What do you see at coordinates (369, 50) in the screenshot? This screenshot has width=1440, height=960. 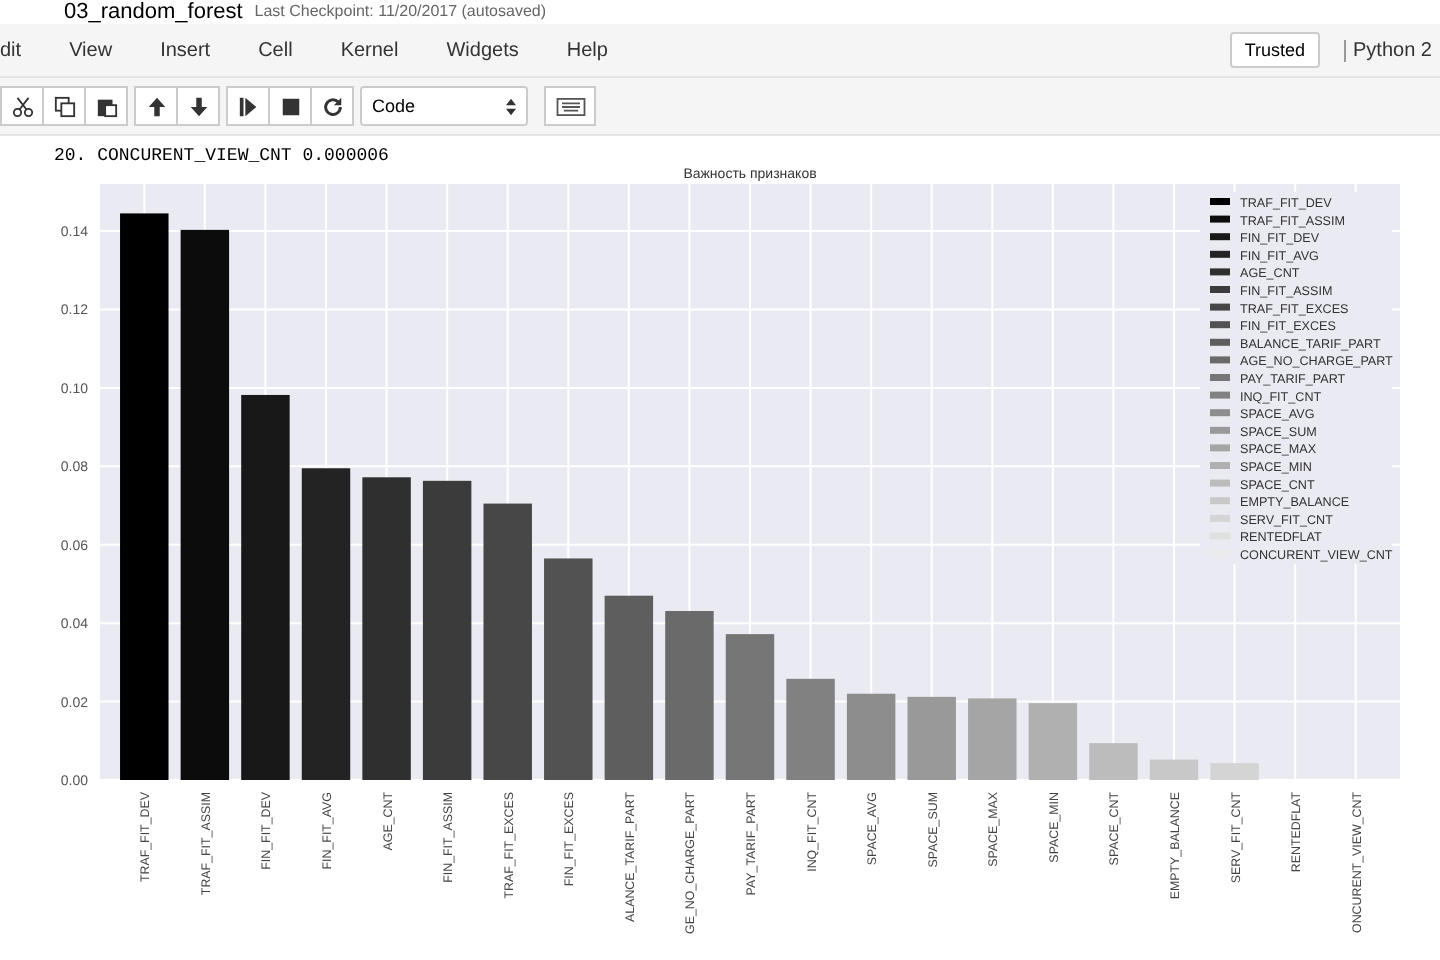 I see `menu-item: Kernel` at bounding box center [369, 50].